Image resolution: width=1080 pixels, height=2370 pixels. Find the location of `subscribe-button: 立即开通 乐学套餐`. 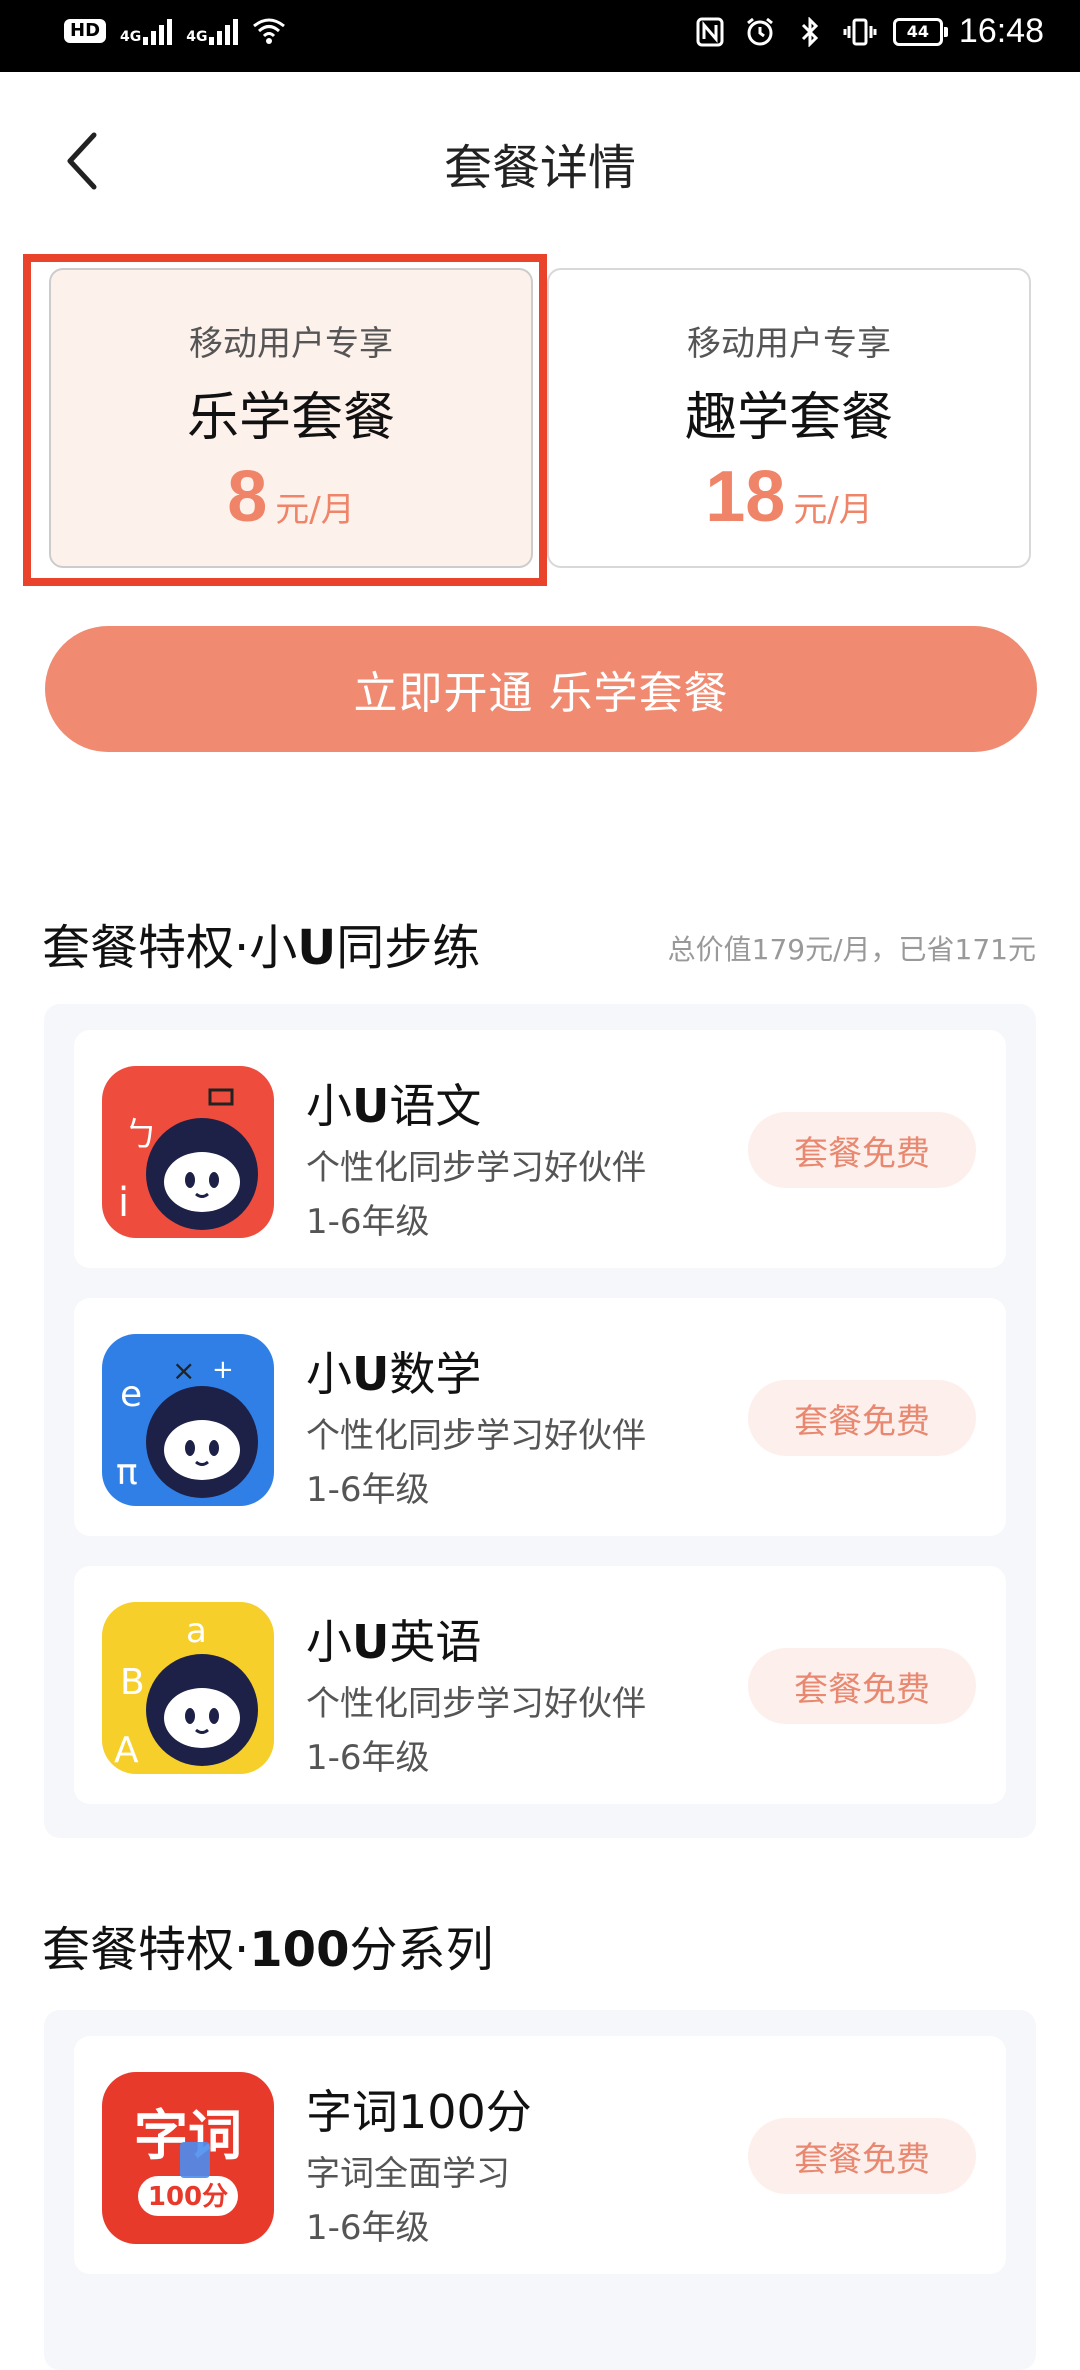

subscribe-button: 立即开通 乐学套餐 is located at coordinates (541, 689).